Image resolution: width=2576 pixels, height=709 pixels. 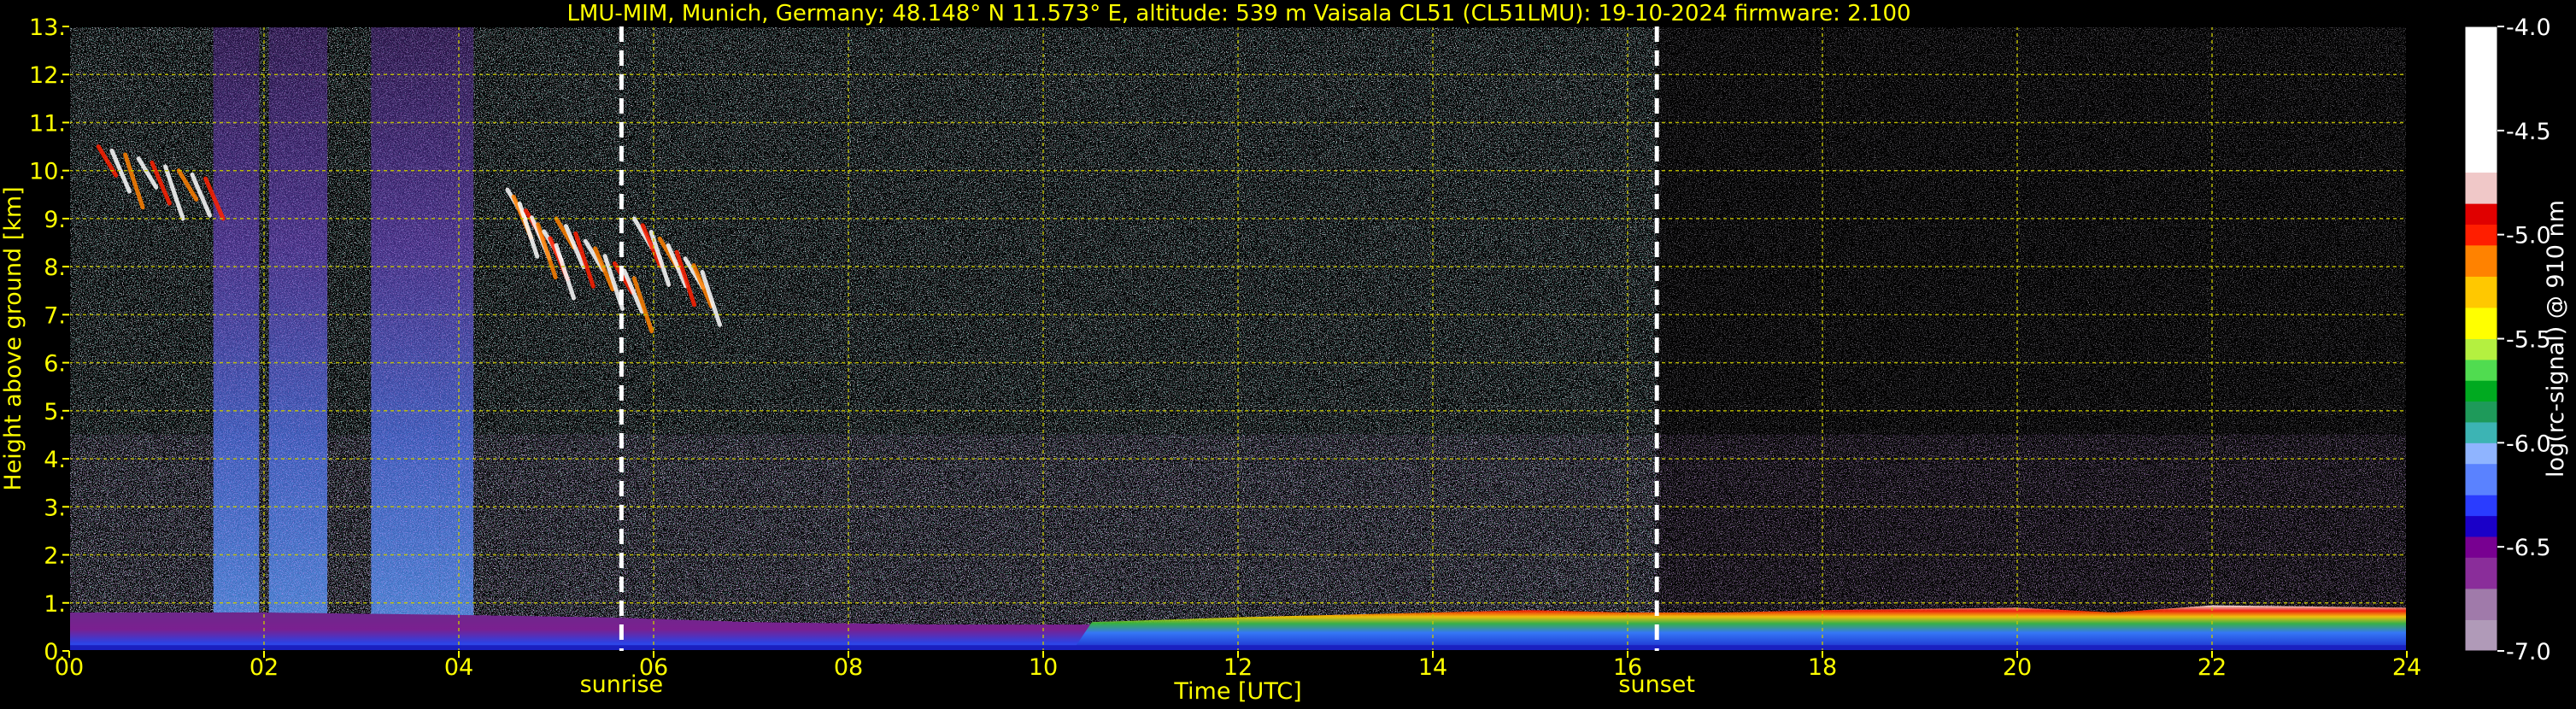 I want to click on x-tick-label: 22, so click(x=2212, y=667).